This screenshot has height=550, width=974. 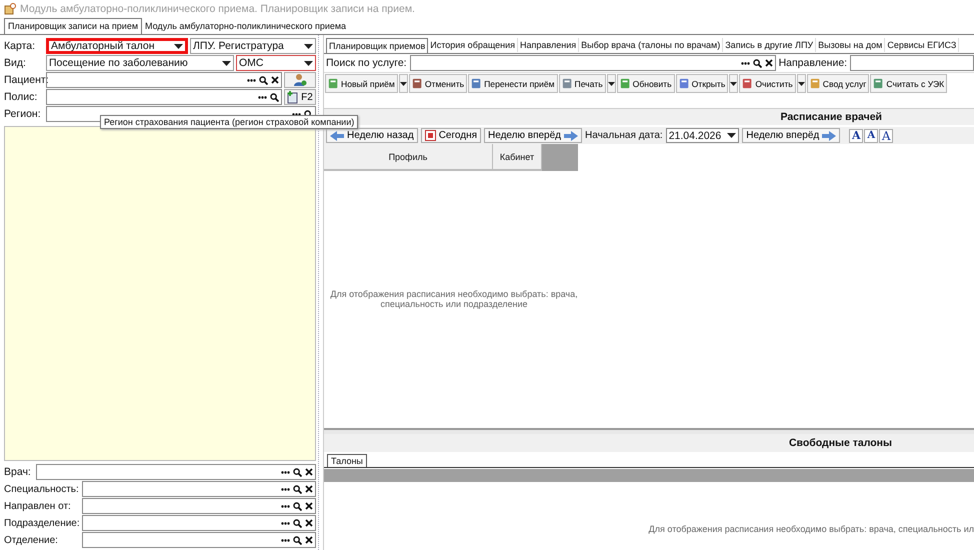 What do you see at coordinates (18, 472) in the screenshot?
I see `field-label: Врач:` at bounding box center [18, 472].